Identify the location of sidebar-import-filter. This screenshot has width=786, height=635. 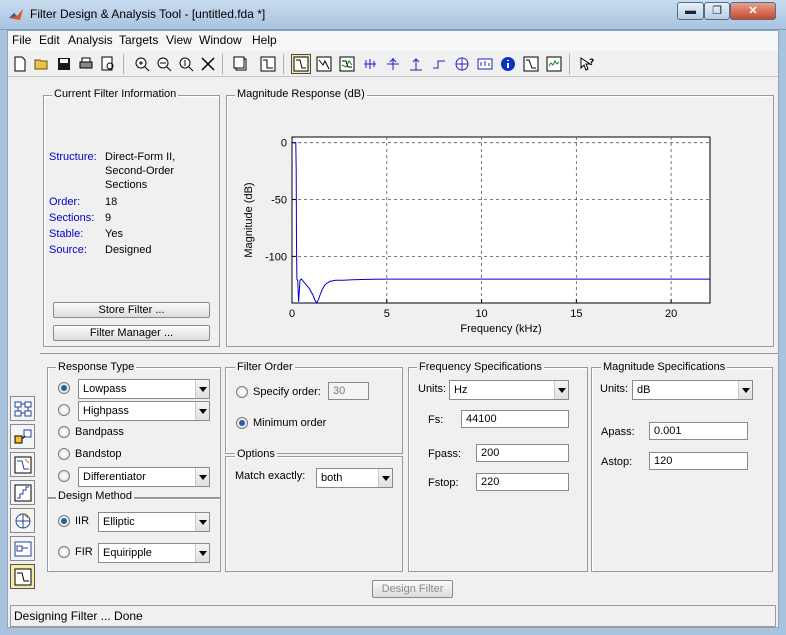
(22, 464).